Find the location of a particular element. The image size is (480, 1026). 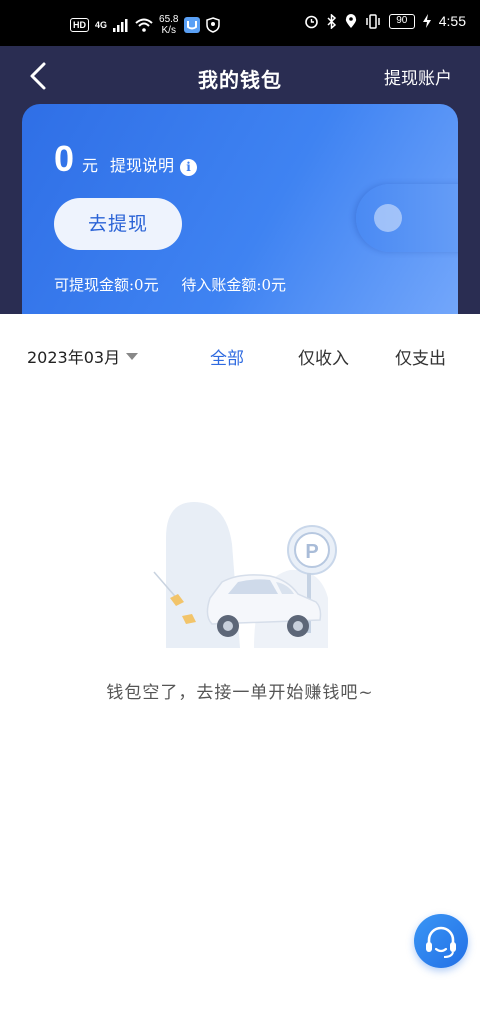

balance-unit: 元 is located at coordinates (90, 165).